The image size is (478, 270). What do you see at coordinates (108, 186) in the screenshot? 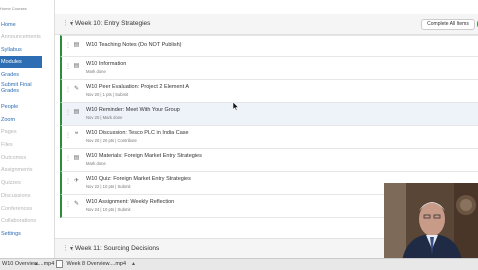
I see `module-item-meta: Nov 22 | 10 pts | Submit` at bounding box center [108, 186].